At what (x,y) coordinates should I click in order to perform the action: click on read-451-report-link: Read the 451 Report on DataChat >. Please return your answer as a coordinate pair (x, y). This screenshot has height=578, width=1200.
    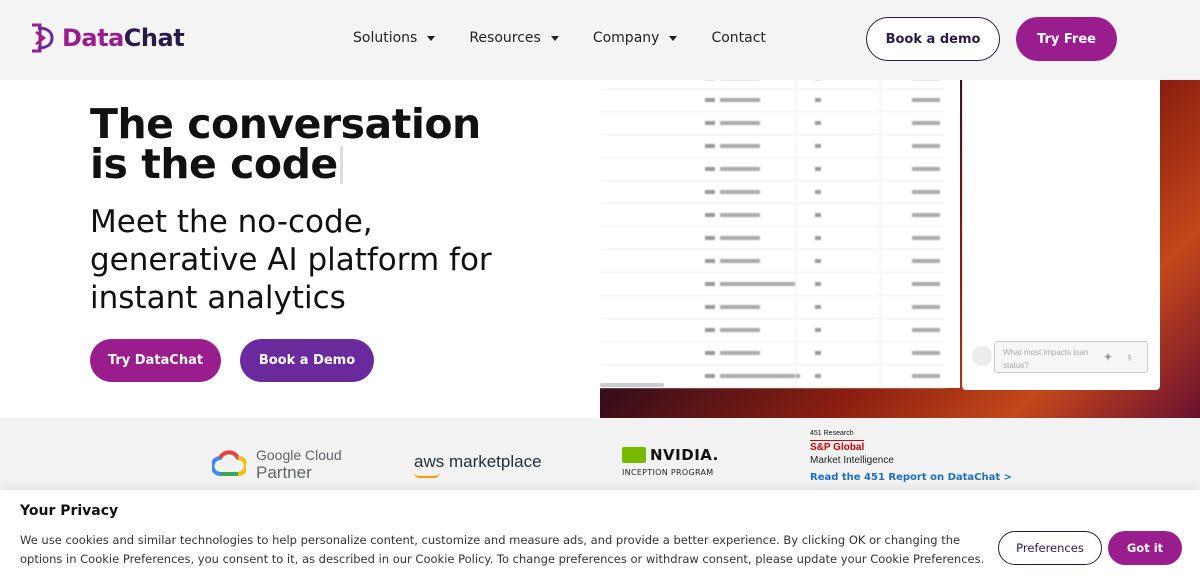
    Looking at the image, I should click on (911, 477).